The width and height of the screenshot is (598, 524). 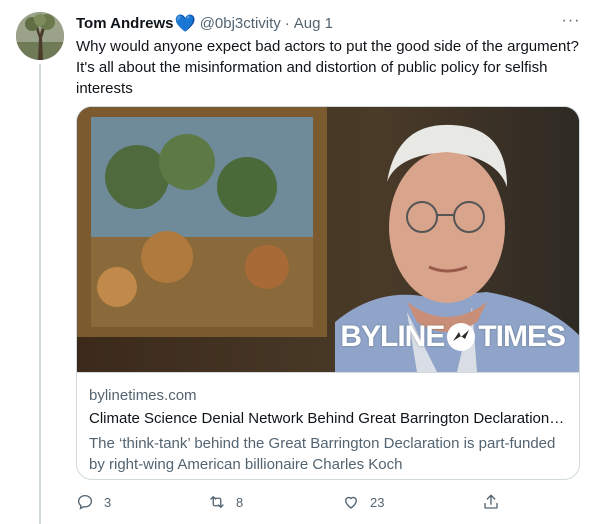 I want to click on tweet-actions: 3 8 23, so click(x=292, y=502).